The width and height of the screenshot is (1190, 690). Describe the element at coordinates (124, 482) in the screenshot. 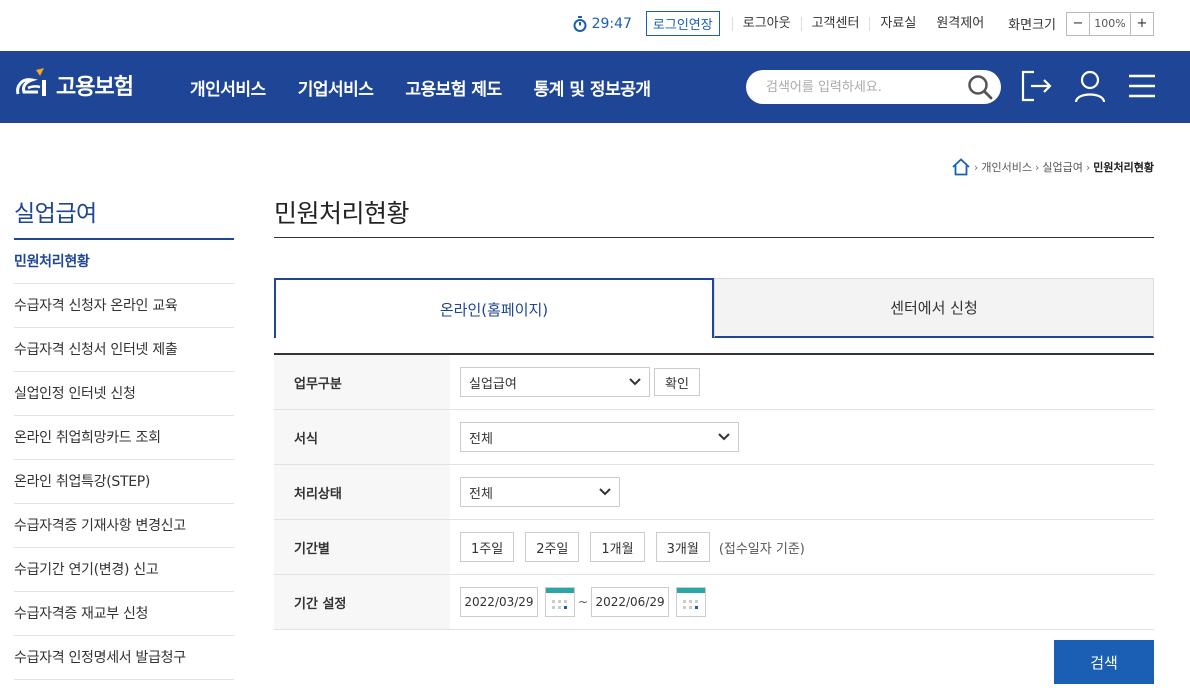

I see `sidebar-item-step: 온라인 취업특강(STEP)` at that location.